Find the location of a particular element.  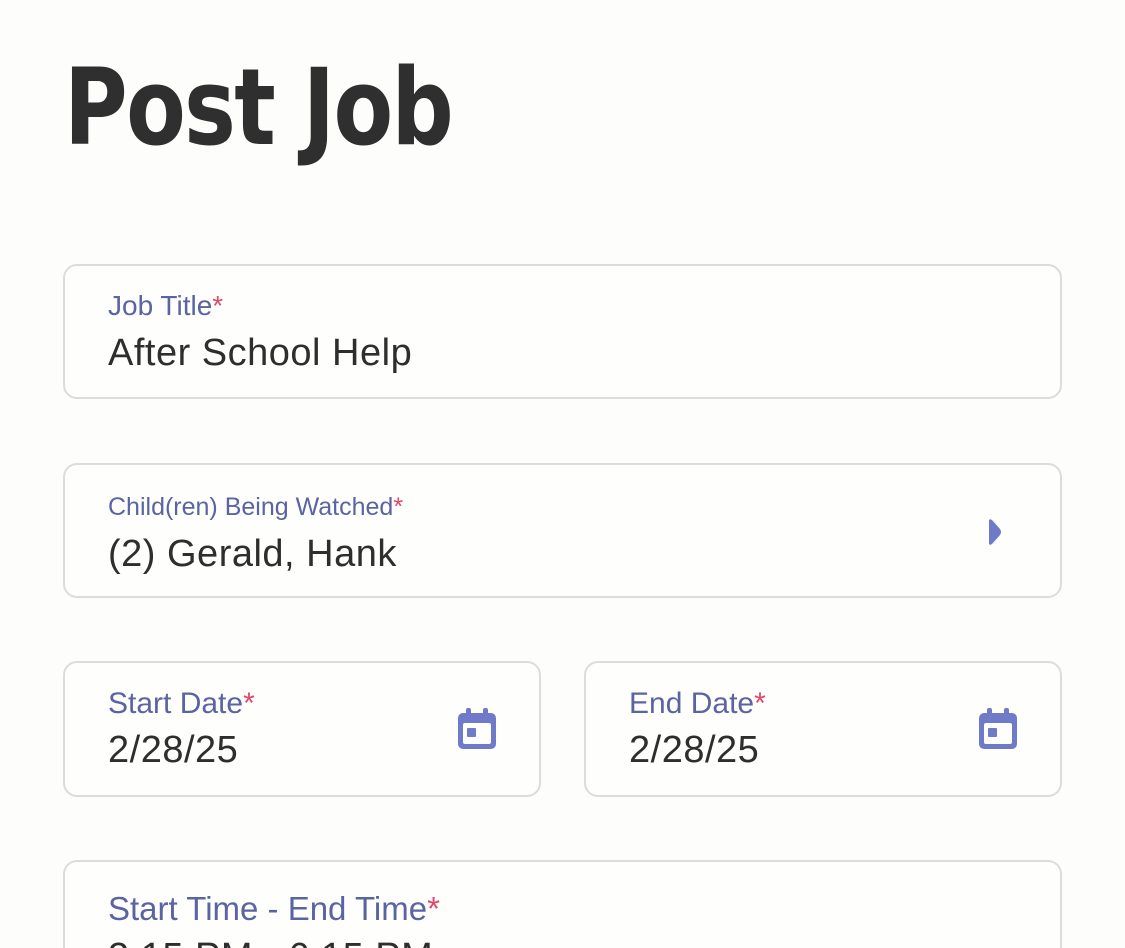

end-date-label-text: End Date is located at coordinates (692, 703).